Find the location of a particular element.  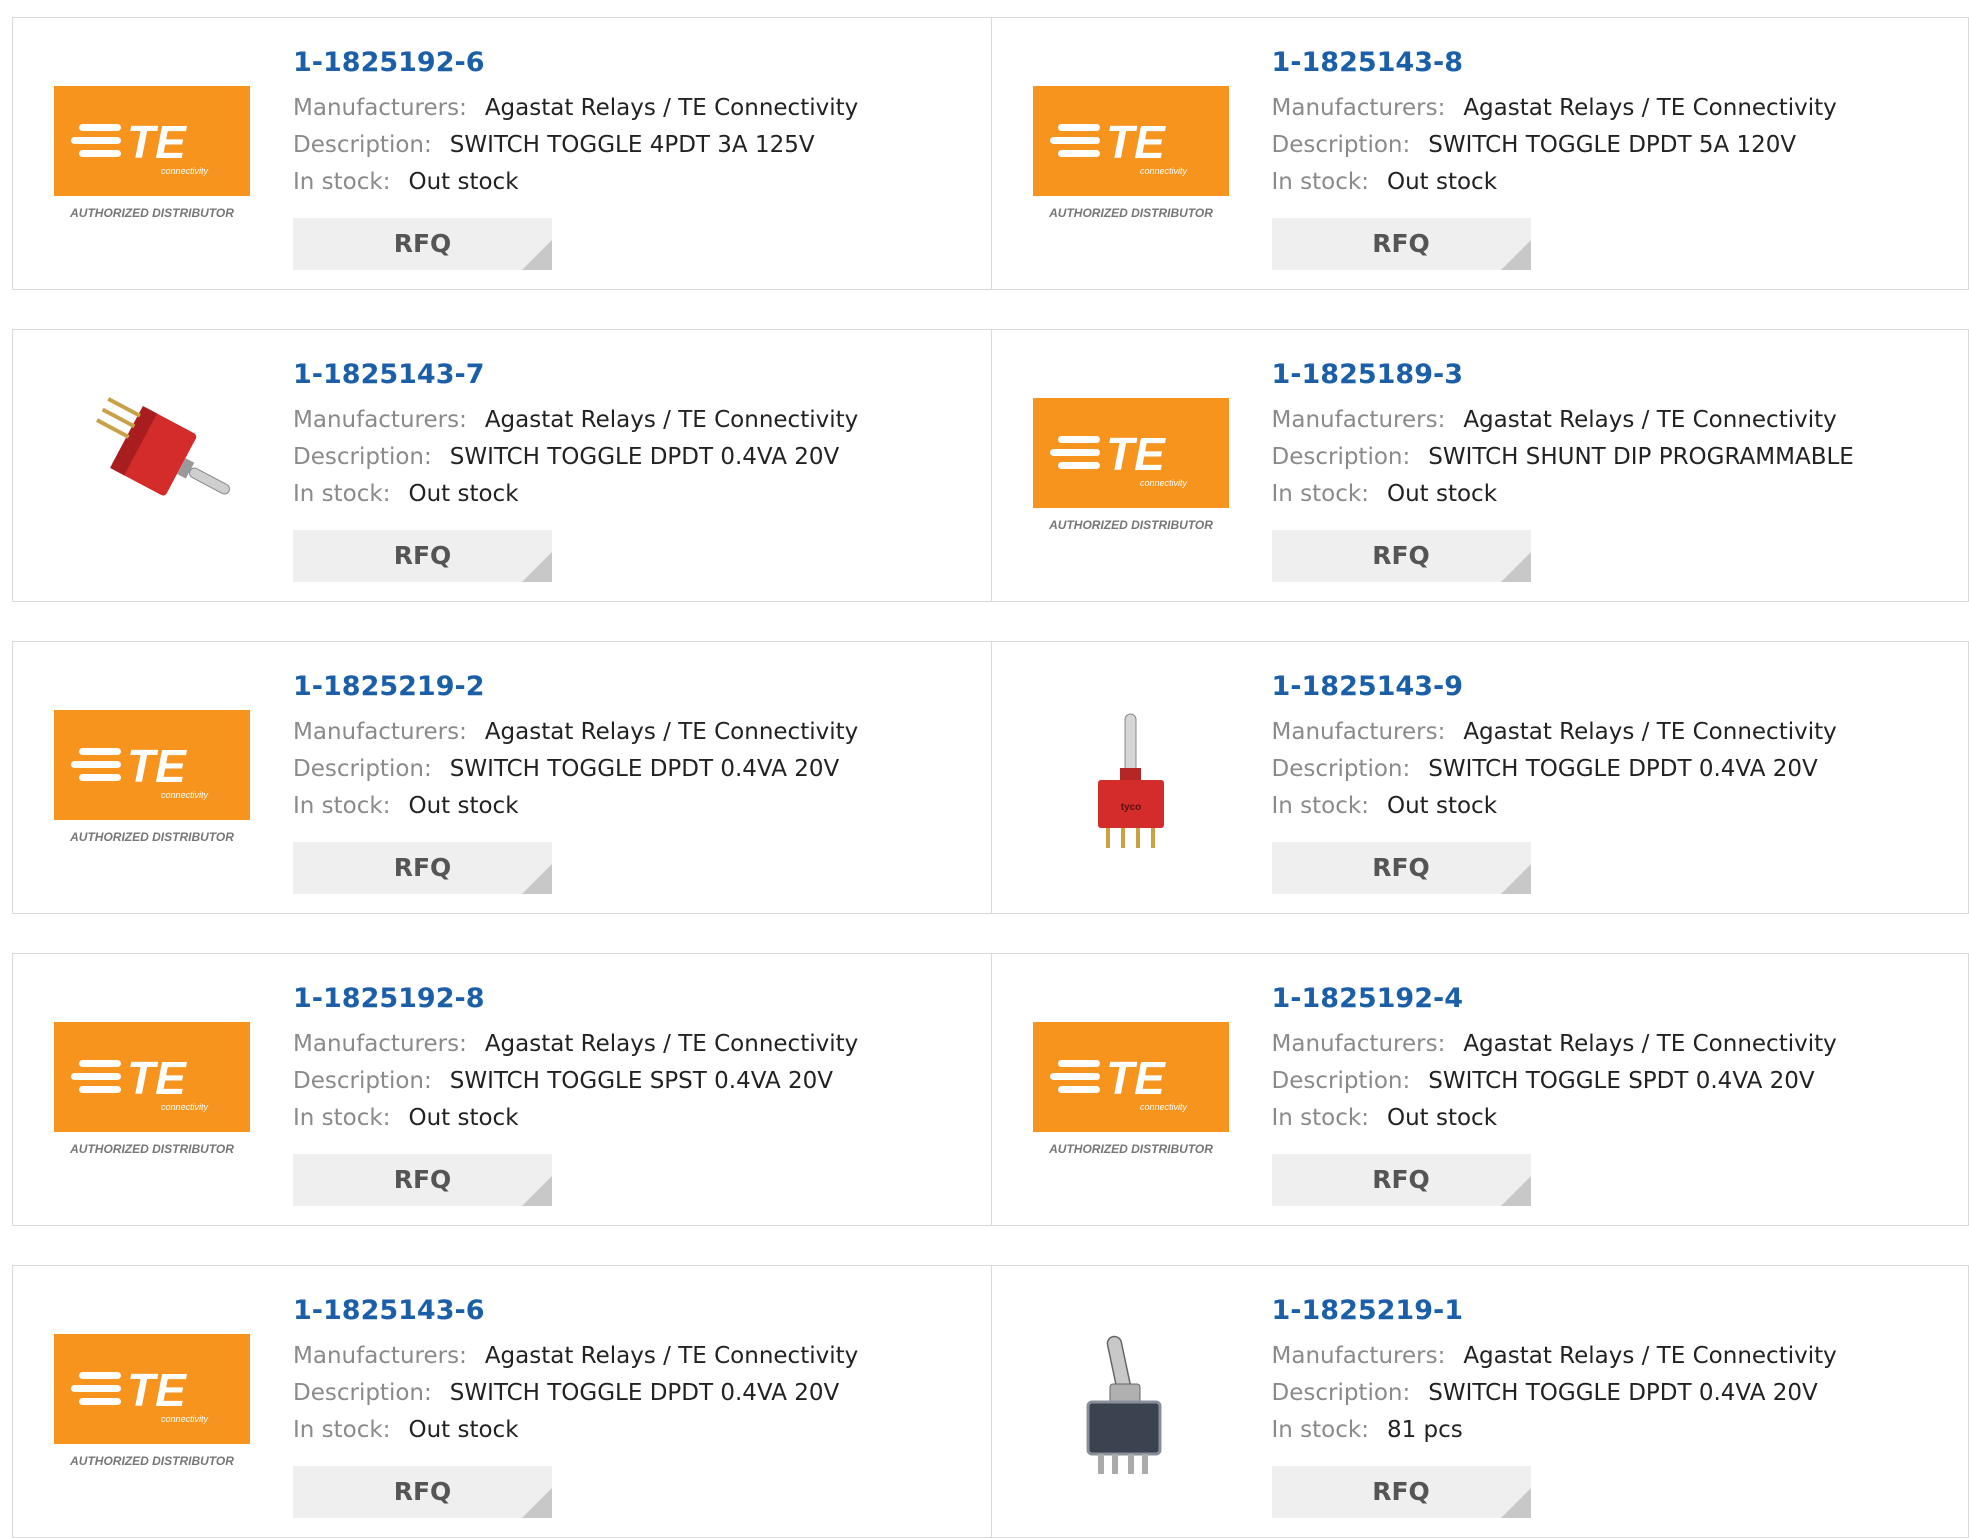

product-image: tyco is located at coordinates (1131, 780).